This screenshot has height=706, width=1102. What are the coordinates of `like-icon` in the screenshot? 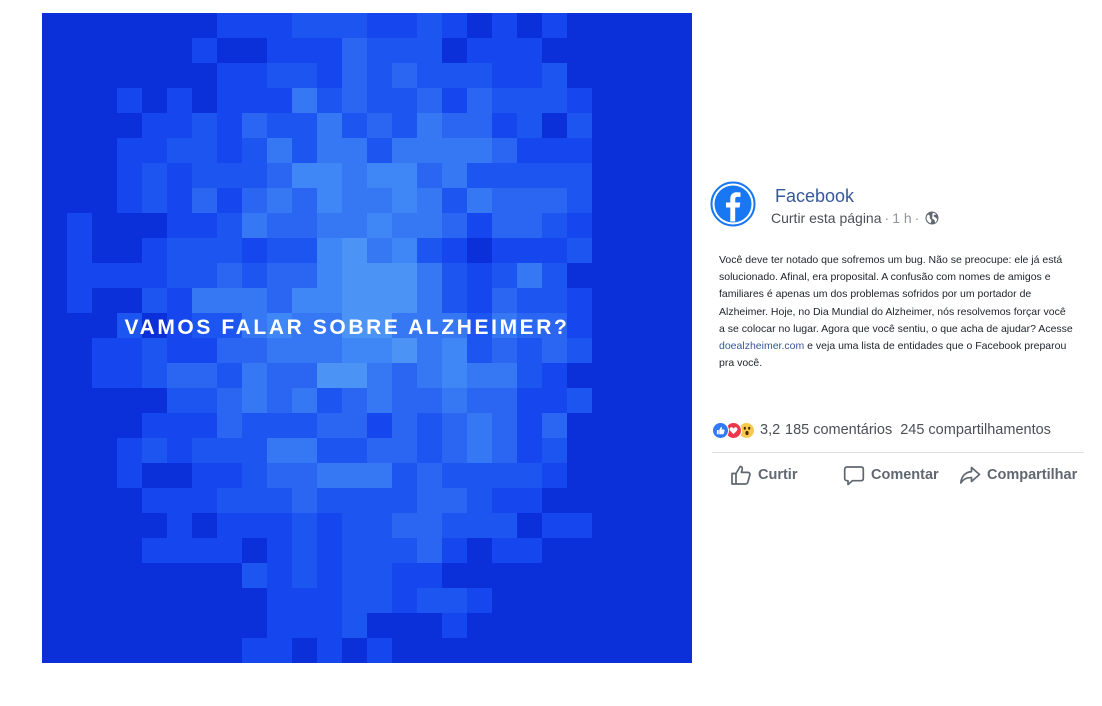 It's located at (720, 430).